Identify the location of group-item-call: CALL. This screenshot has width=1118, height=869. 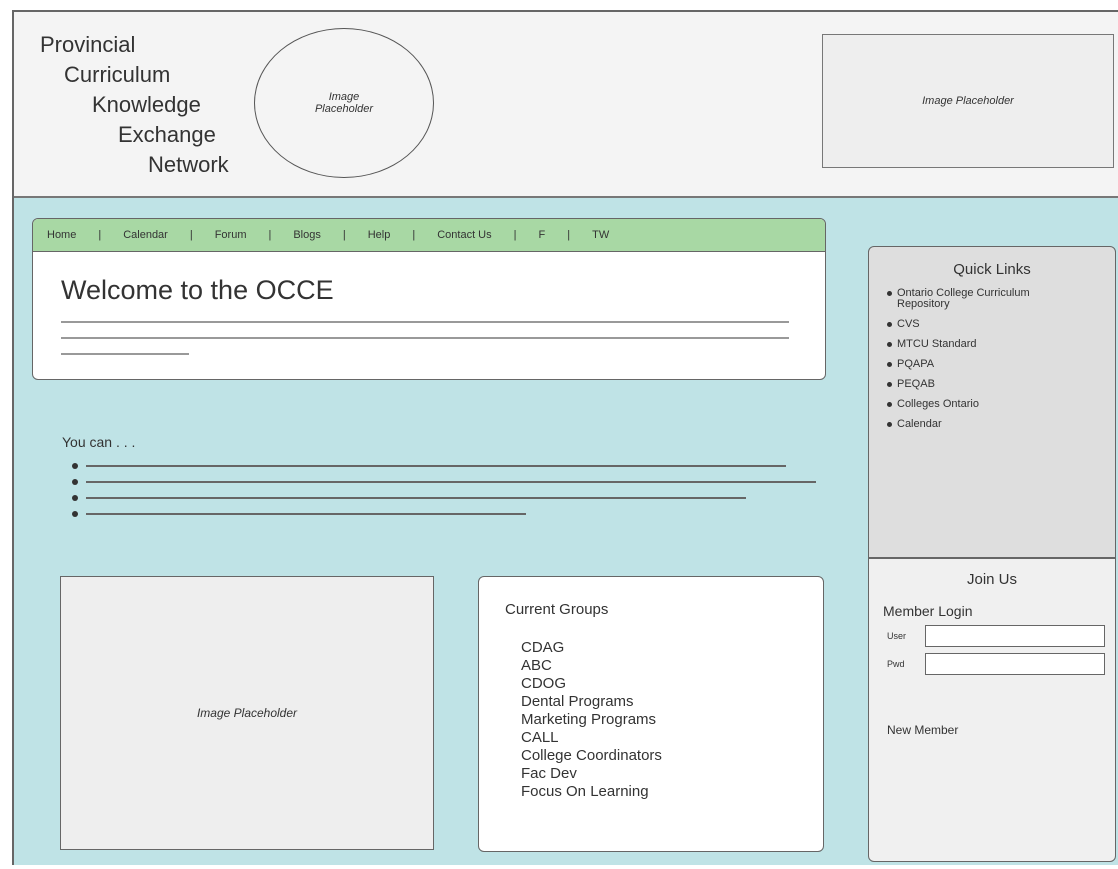
(591, 738).